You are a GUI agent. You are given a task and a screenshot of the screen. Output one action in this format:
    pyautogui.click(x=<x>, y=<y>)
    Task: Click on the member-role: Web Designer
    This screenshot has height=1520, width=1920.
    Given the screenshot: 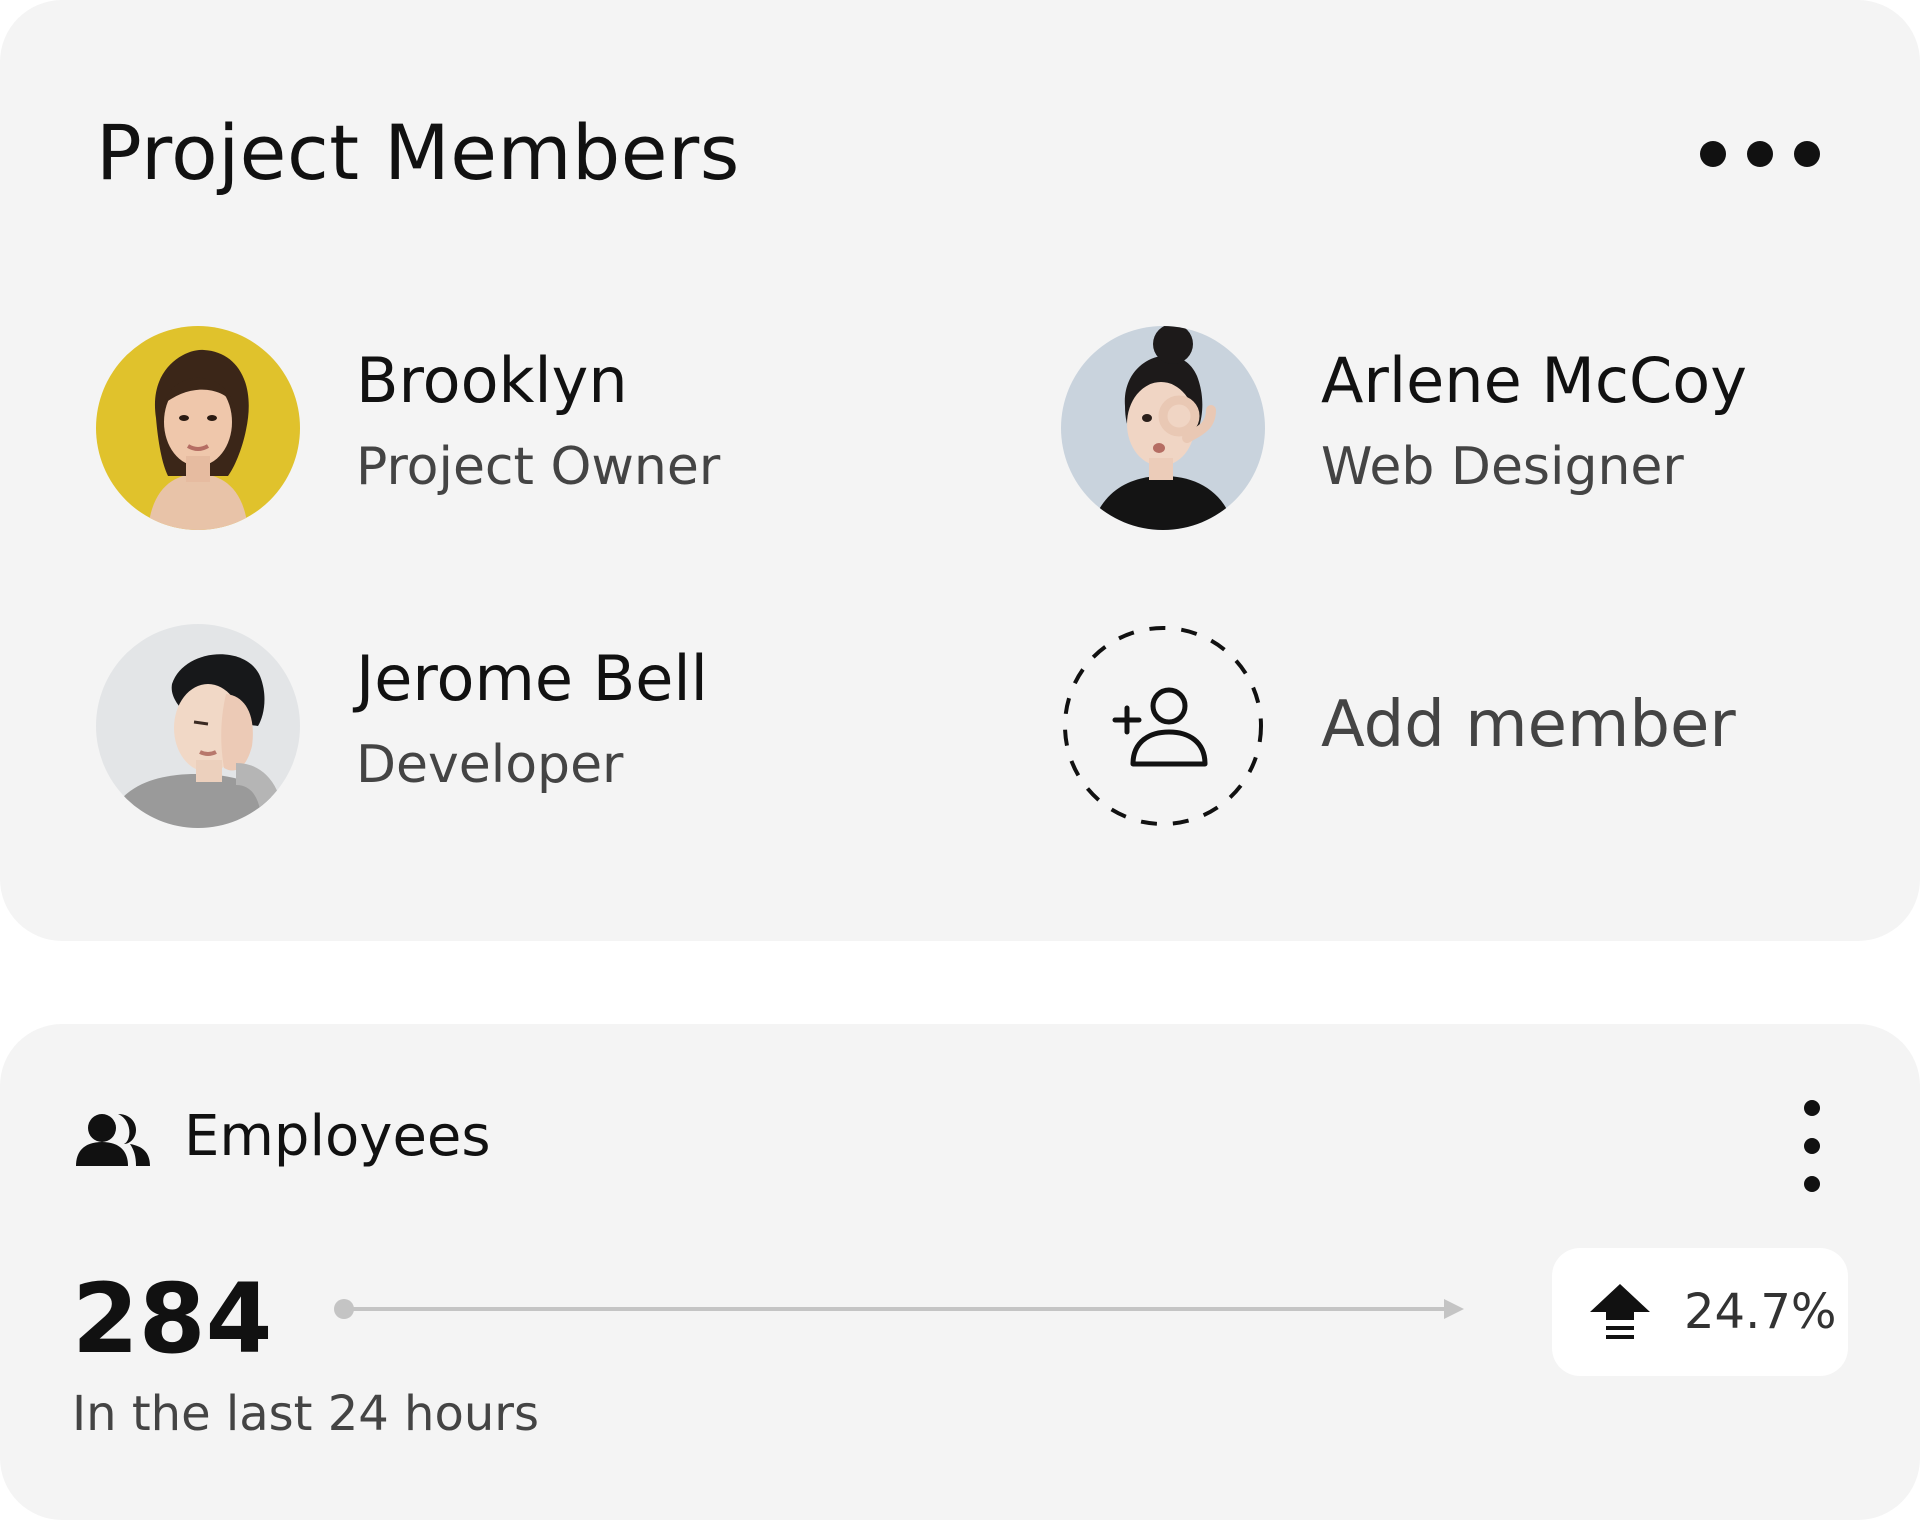 What is the action you would take?
    pyautogui.click(x=1502, y=467)
    